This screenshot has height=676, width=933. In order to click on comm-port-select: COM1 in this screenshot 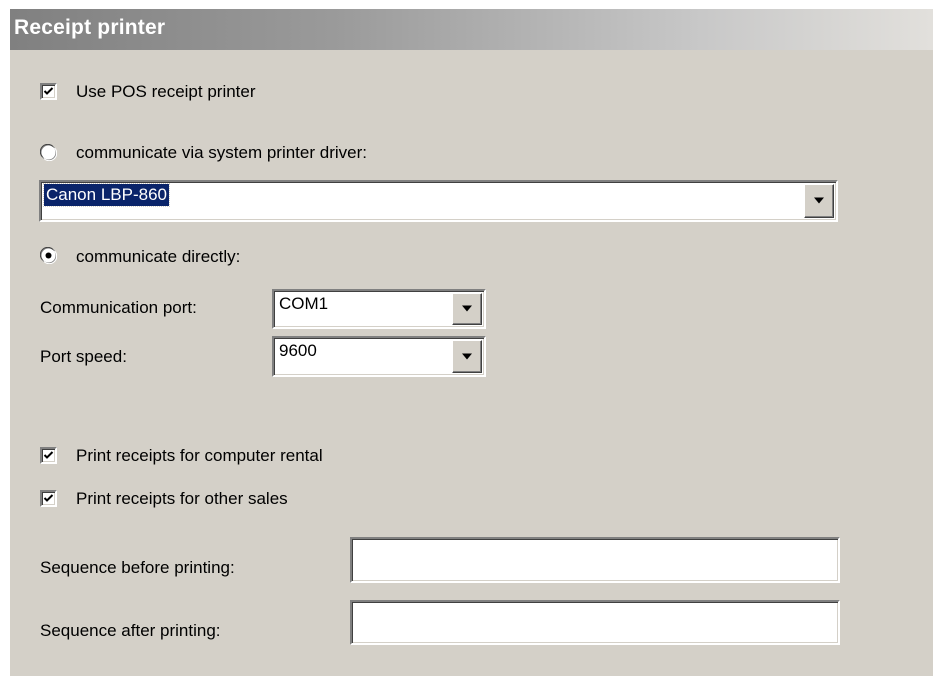, I will do `click(379, 309)`.